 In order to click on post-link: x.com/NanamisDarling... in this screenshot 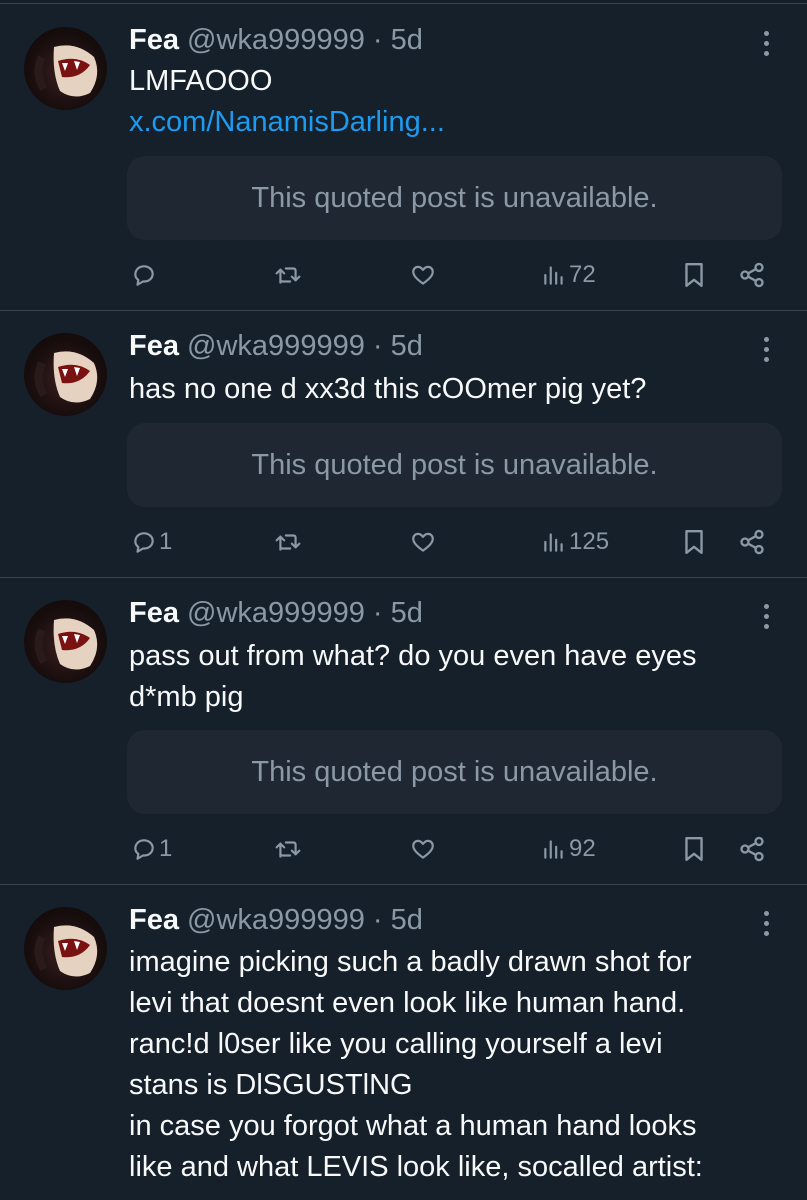, I will do `click(454, 122)`.